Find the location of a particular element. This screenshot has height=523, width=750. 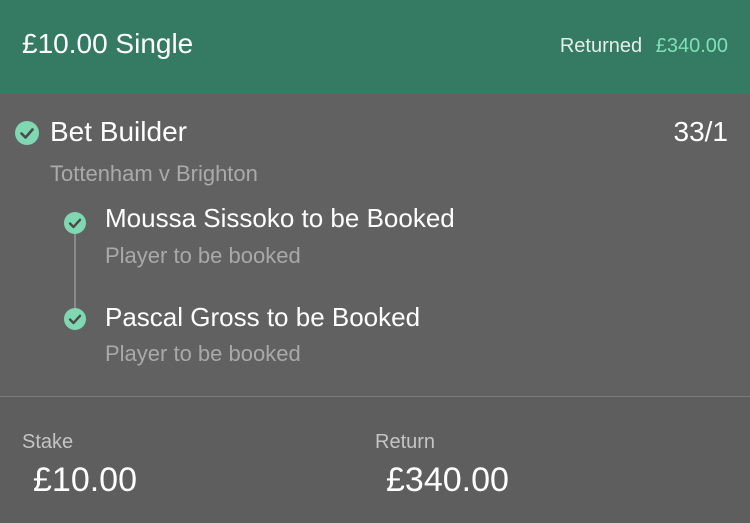

bet-summary-title: £10.00 Single is located at coordinates (108, 43).